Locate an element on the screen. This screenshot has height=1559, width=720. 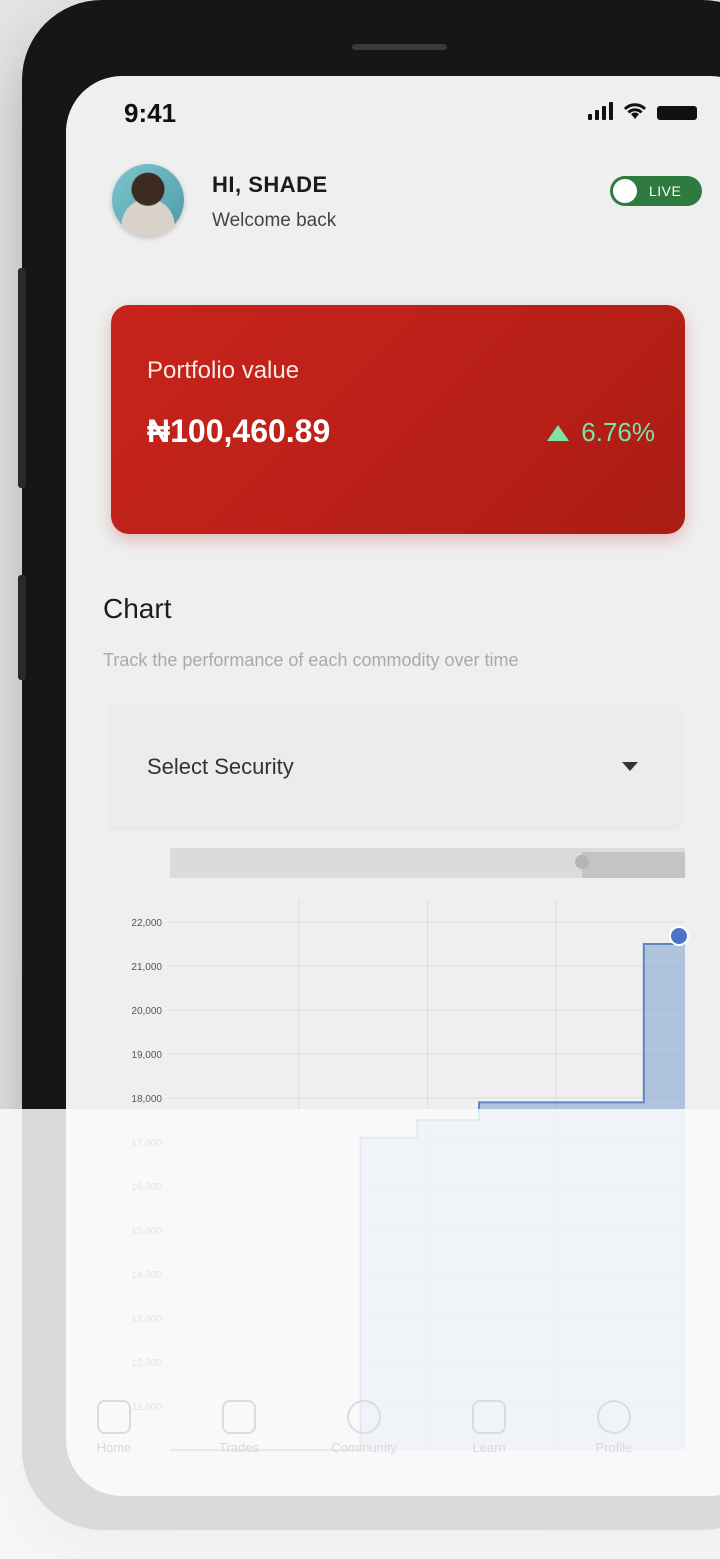
portfolio-value: ₦100,460.89 is located at coordinates (239, 431).